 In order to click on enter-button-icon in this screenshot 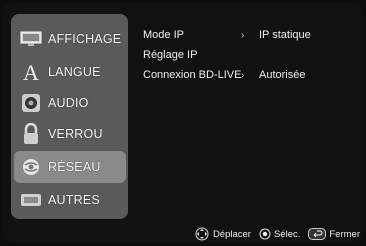, I will do `click(265, 234)`.